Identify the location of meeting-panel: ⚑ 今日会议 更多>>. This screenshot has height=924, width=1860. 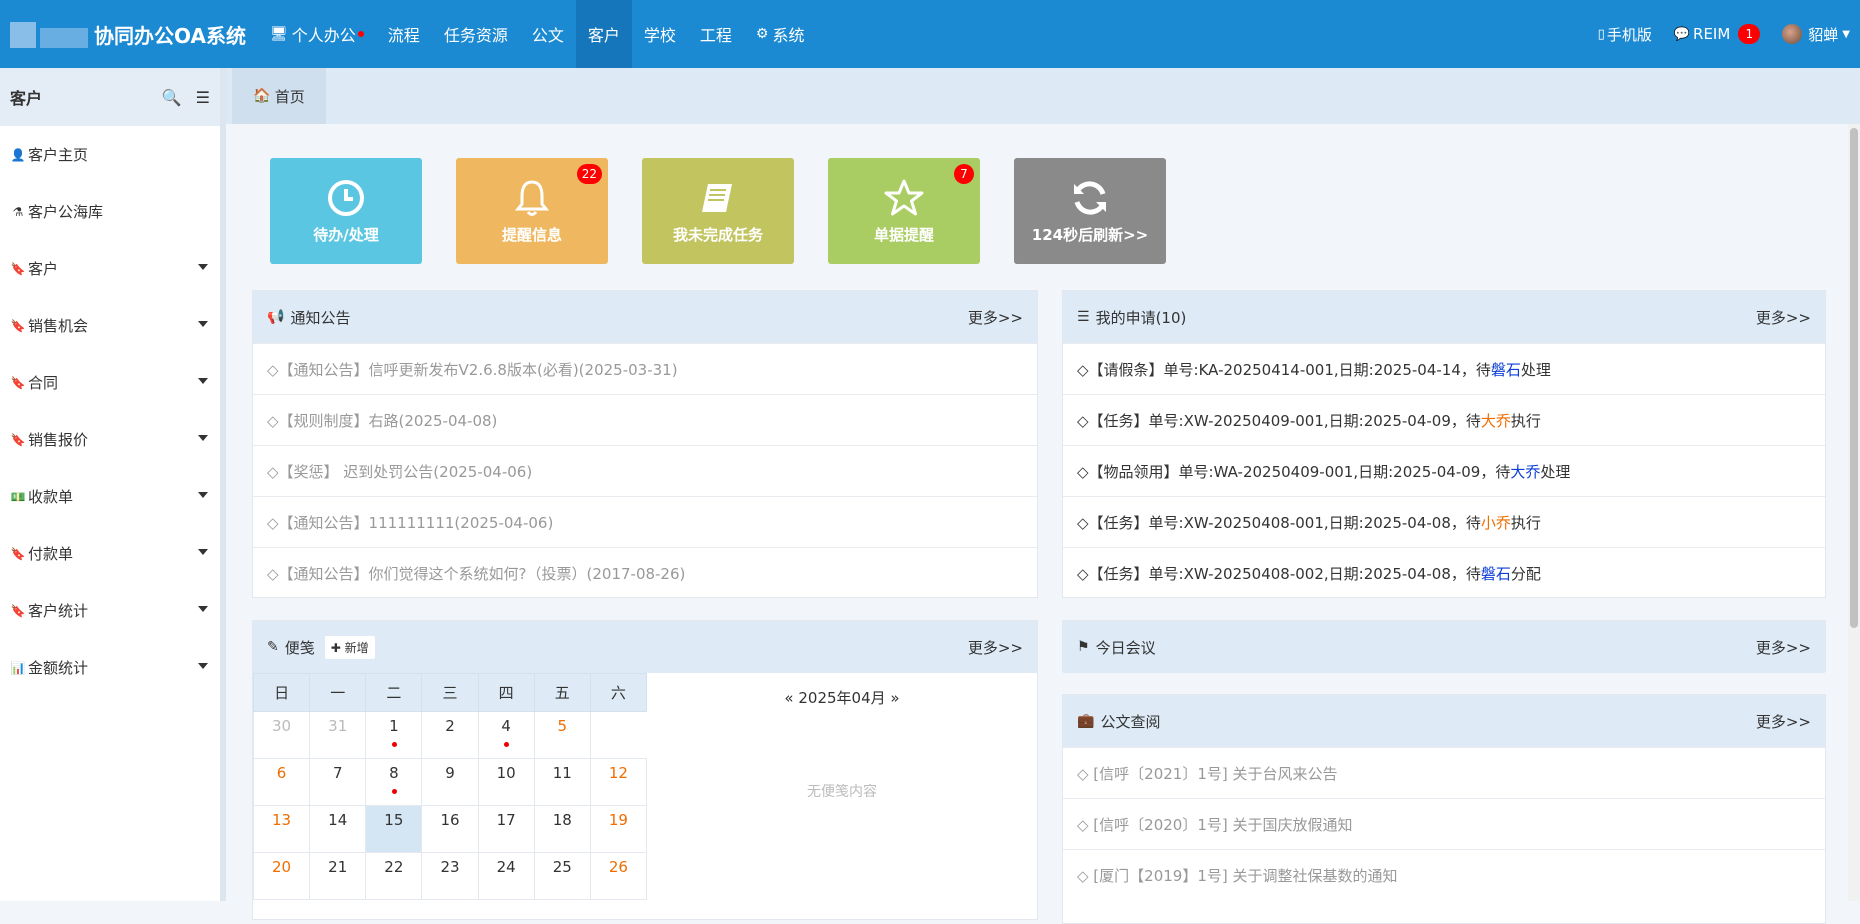
(1444, 646).